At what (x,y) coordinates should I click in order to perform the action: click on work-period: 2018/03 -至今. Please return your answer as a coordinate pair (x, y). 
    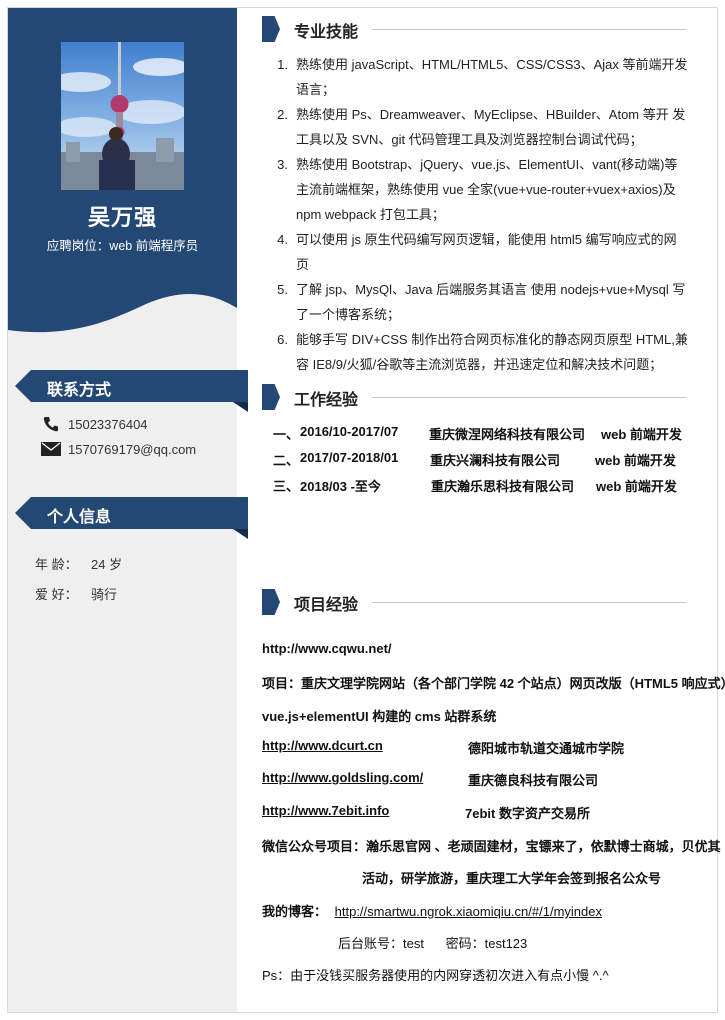
    Looking at the image, I should click on (340, 486).